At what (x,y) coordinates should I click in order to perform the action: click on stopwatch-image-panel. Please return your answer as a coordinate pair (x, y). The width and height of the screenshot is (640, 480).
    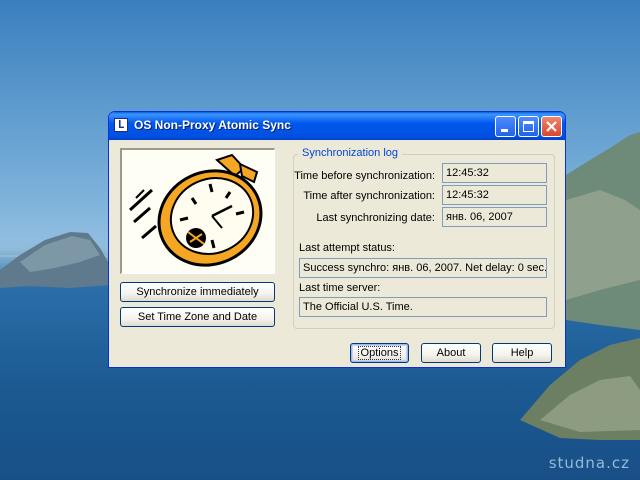
    Looking at the image, I should click on (197, 211).